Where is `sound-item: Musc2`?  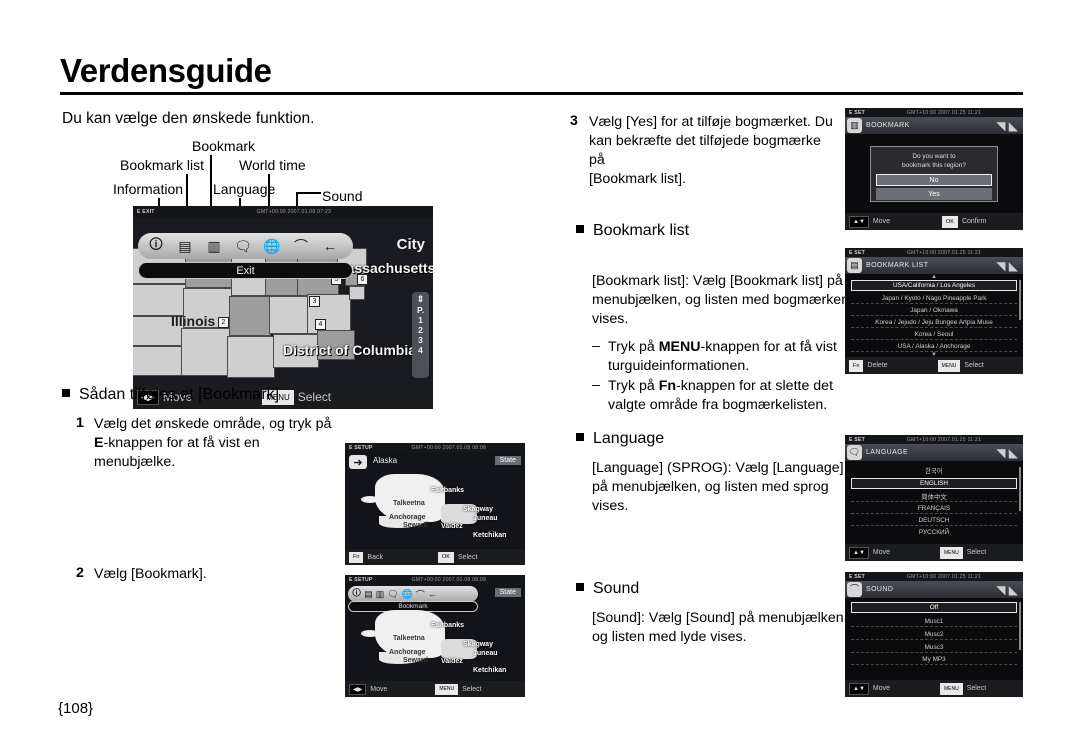 sound-item: Musc2 is located at coordinates (934, 634).